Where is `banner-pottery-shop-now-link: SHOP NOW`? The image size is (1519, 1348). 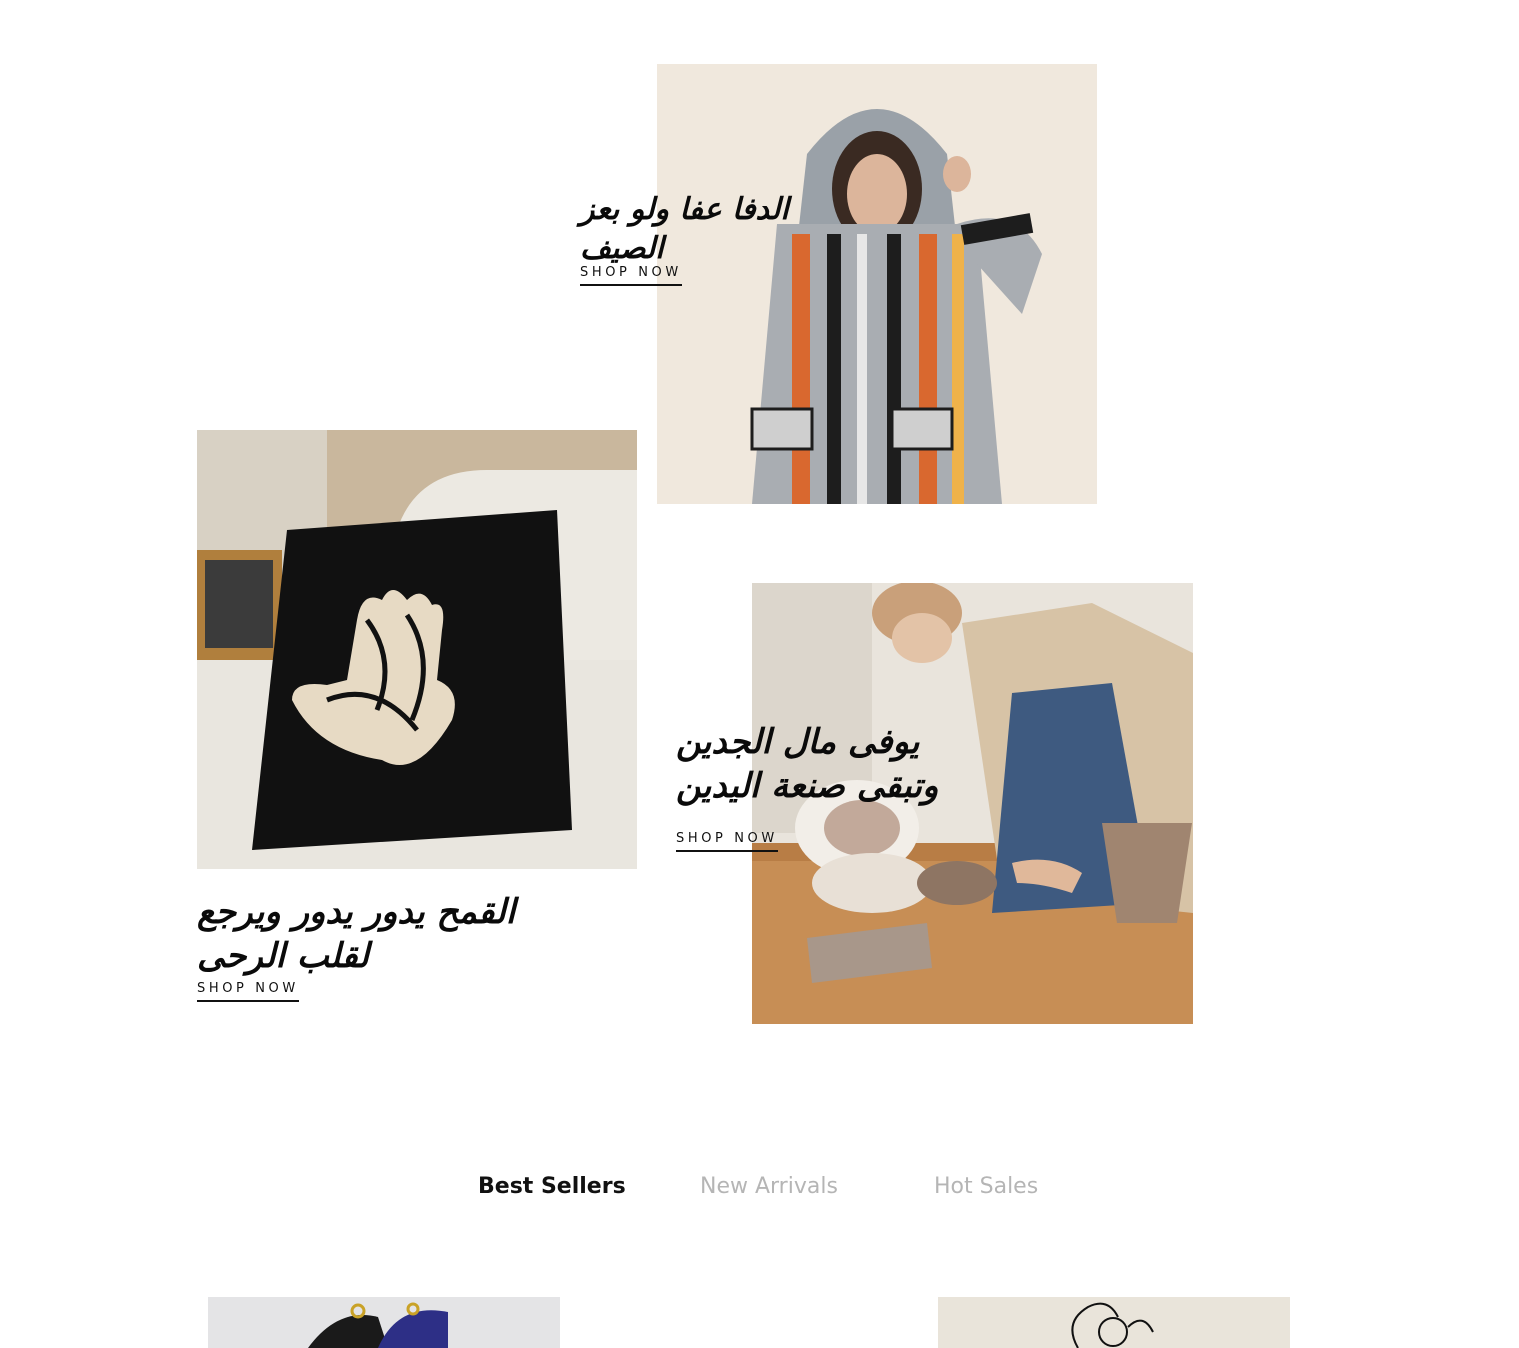 banner-pottery-shop-now-link: SHOP NOW is located at coordinates (727, 841).